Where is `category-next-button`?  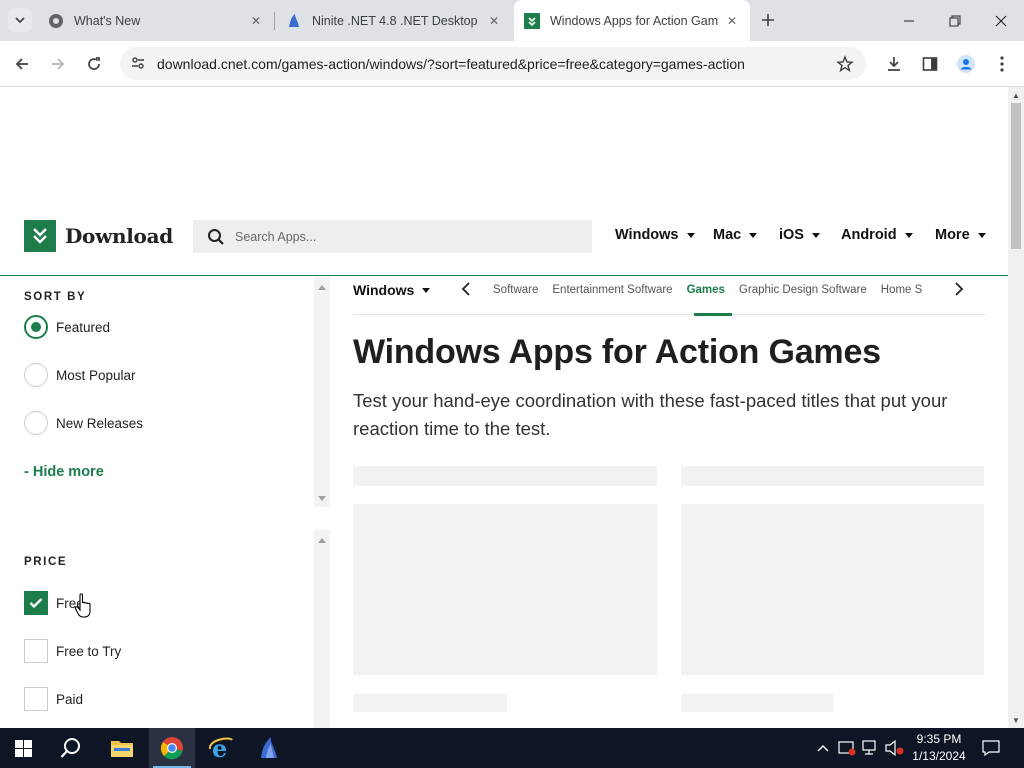
category-next-button is located at coordinates (959, 289).